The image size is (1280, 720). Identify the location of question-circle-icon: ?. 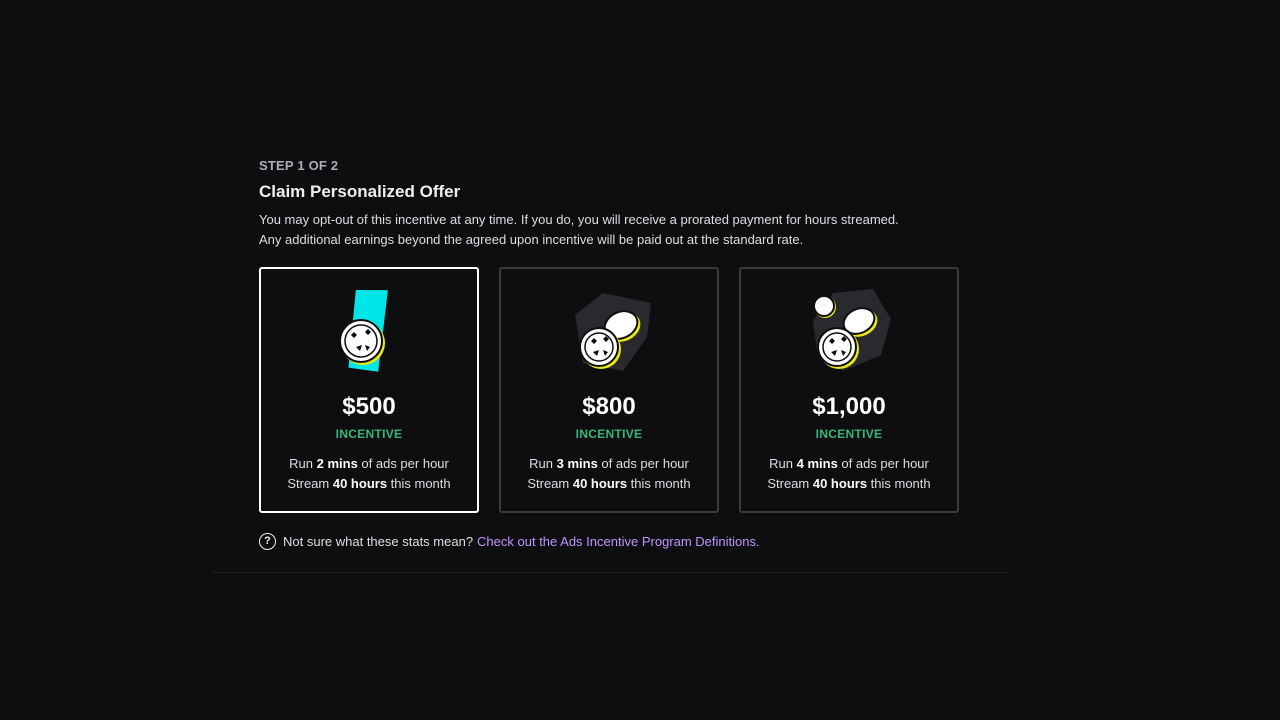
(267, 541).